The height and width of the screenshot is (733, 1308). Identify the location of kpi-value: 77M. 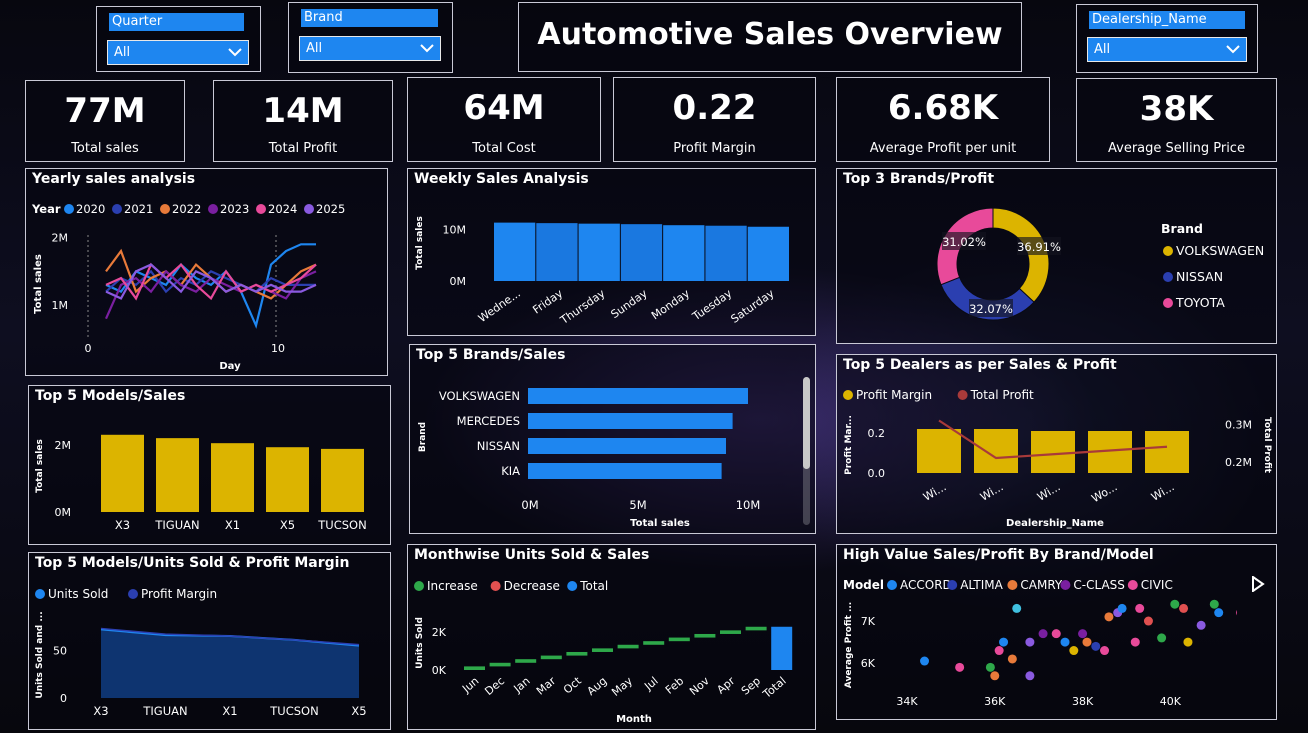
(105, 111).